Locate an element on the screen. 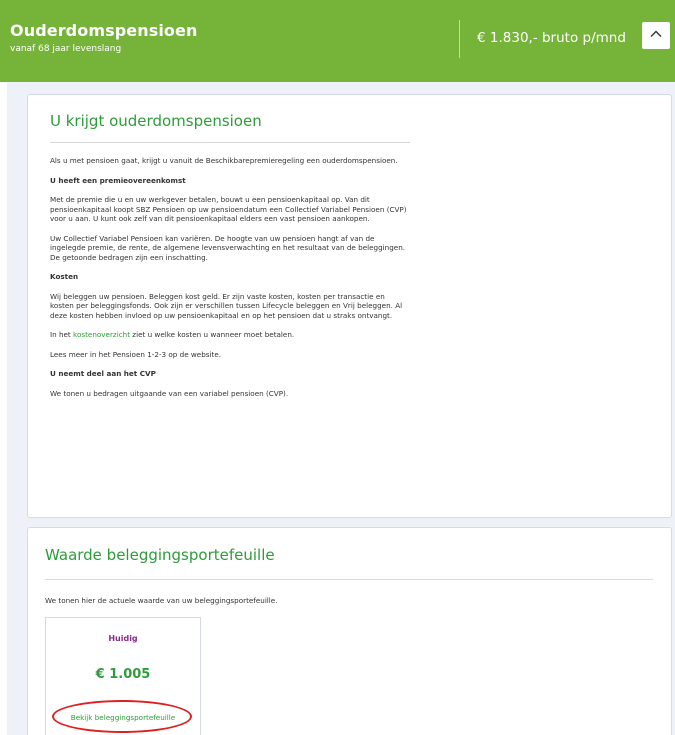 The height and width of the screenshot is (735, 675). section-heading: Kosten is located at coordinates (64, 276).